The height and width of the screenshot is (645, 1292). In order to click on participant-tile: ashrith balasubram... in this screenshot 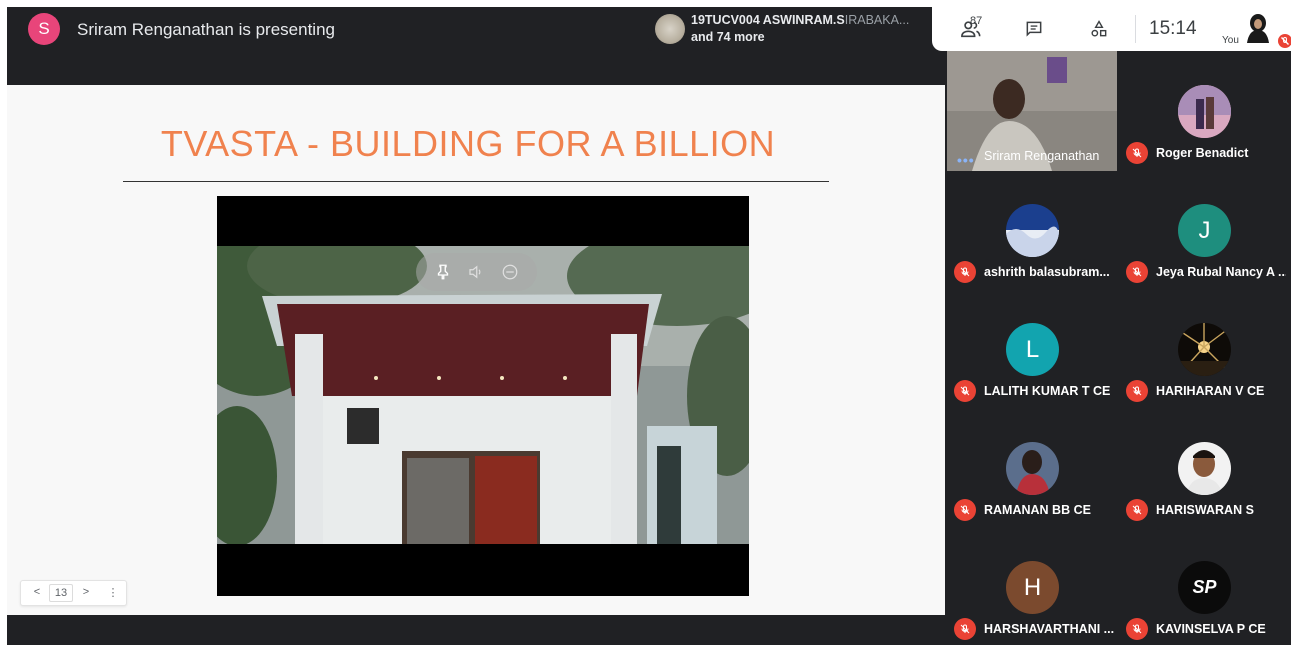, I will do `click(1033, 229)`.